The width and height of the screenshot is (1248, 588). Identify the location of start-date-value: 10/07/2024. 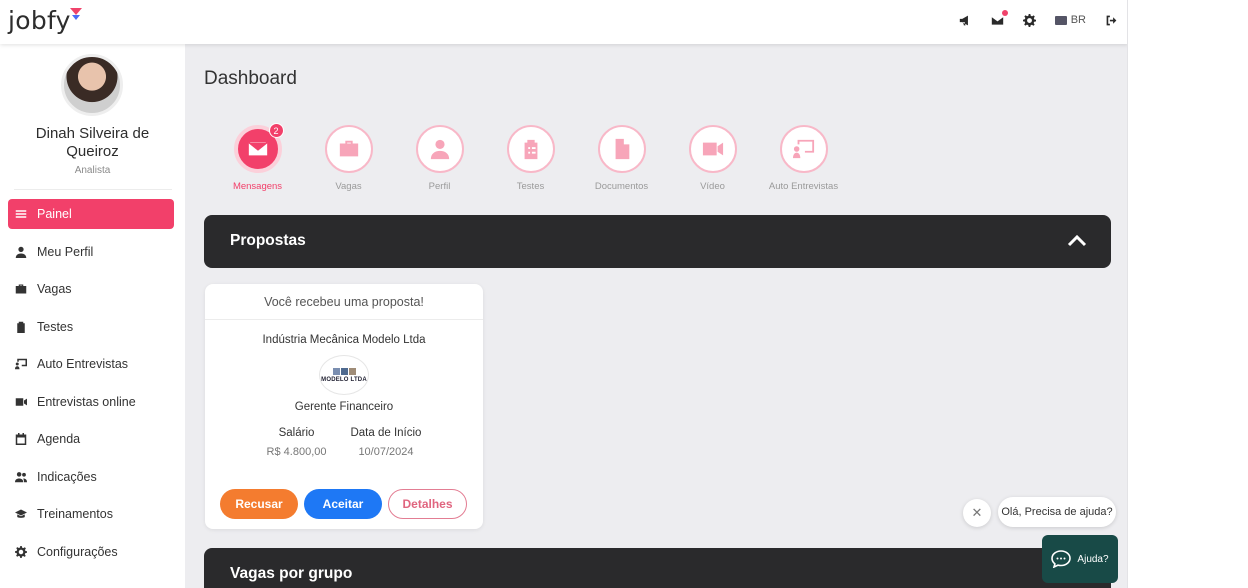
(386, 452).